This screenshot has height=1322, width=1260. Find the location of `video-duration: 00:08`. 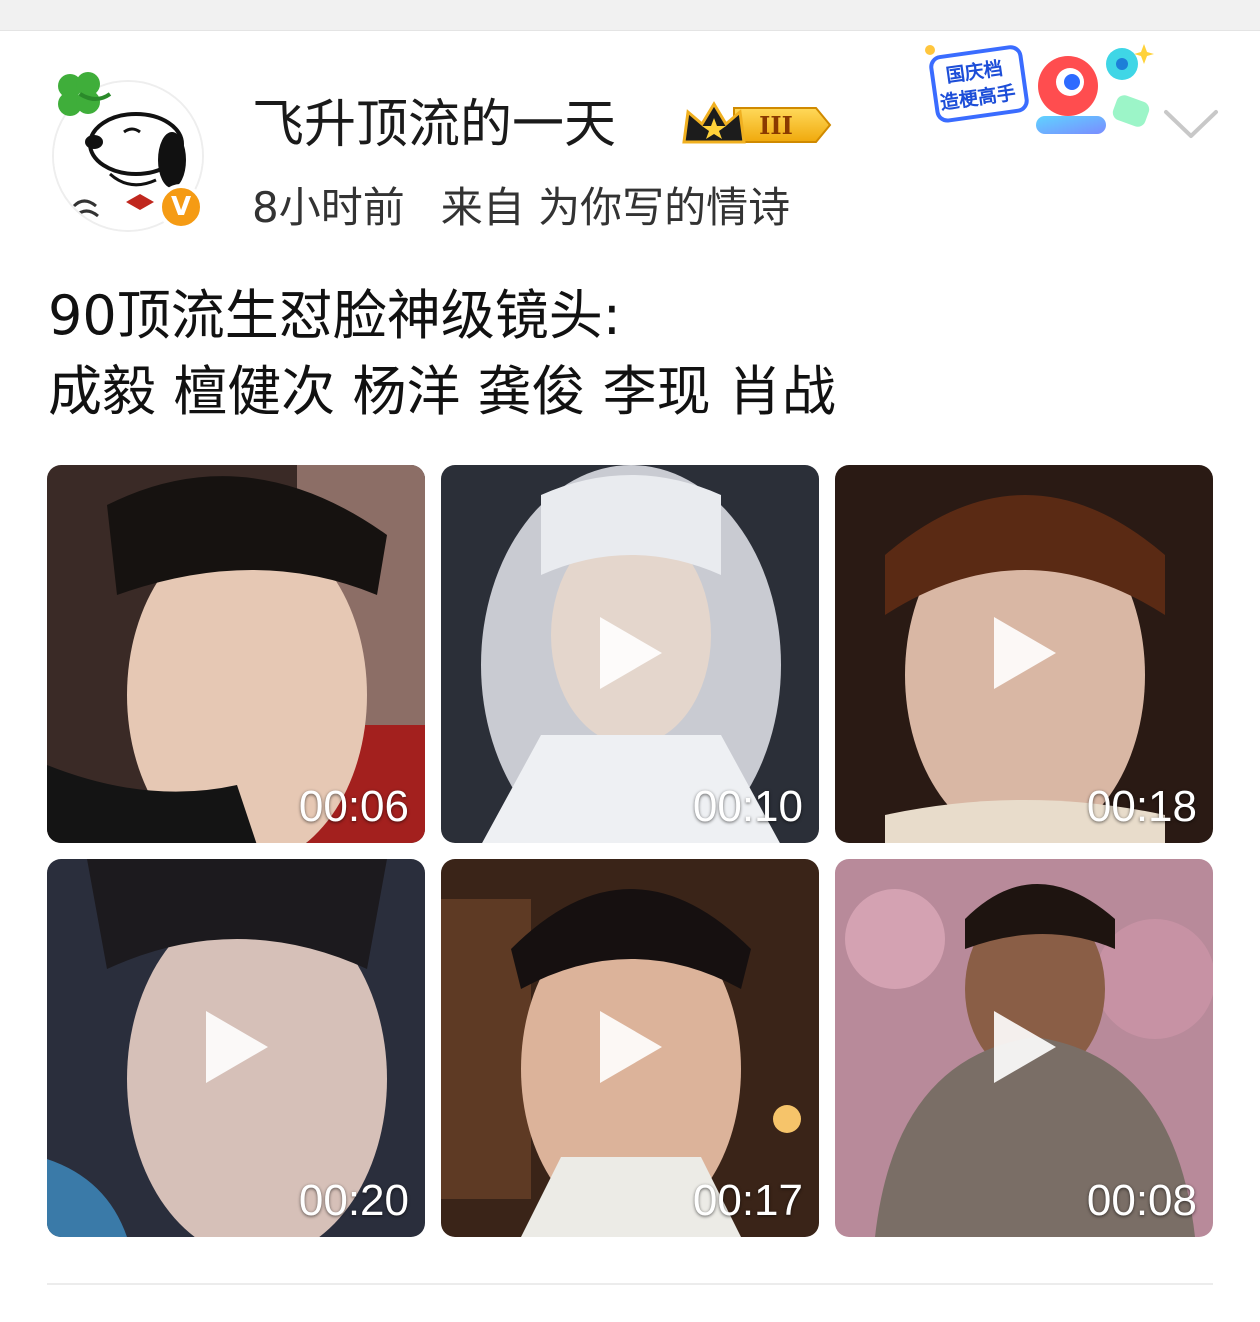

video-duration: 00:08 is located at coordinates (1141, 1200).